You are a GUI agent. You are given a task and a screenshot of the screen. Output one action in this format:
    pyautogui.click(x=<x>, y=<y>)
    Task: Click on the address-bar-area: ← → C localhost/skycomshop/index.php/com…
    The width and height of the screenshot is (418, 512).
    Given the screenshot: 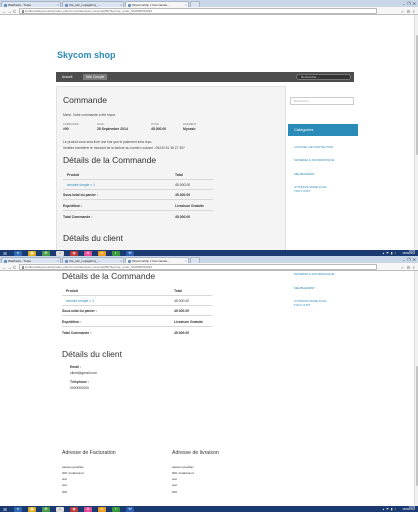 What is the action you would take?
    pyautogui.click(x=209, y=267)
    